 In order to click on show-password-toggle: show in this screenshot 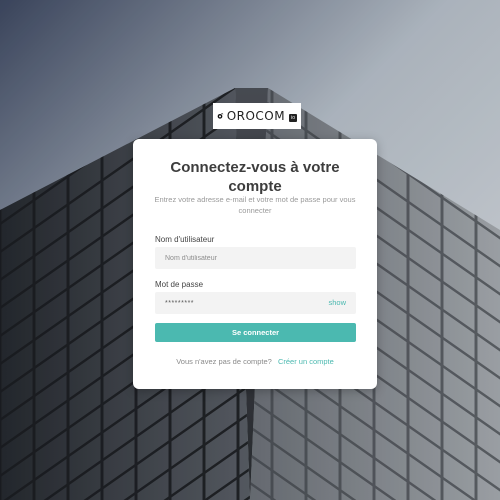, I will do `click(337, 302)`.